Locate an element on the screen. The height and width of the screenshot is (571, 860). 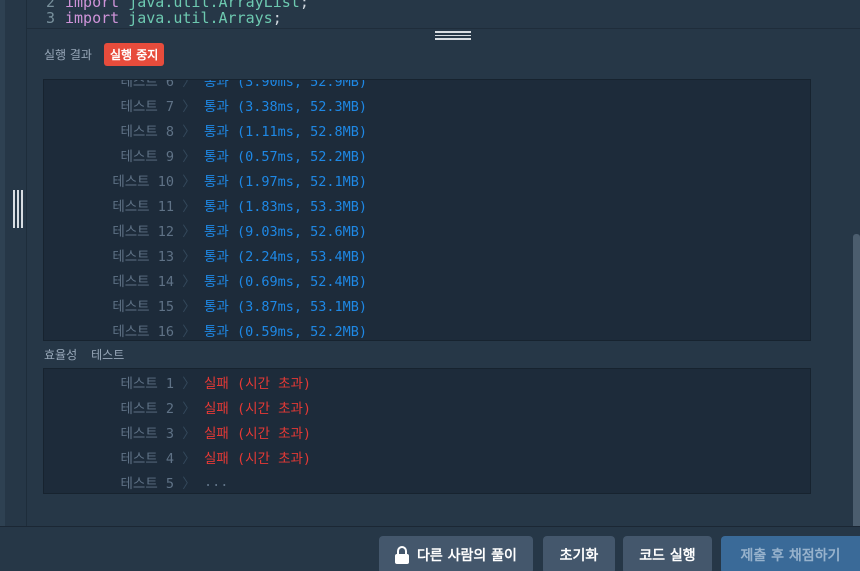
test-result-row: 테스트 8 〉 통과 (1.11ms, 52.8MB) is located at coordinates (427, 129).